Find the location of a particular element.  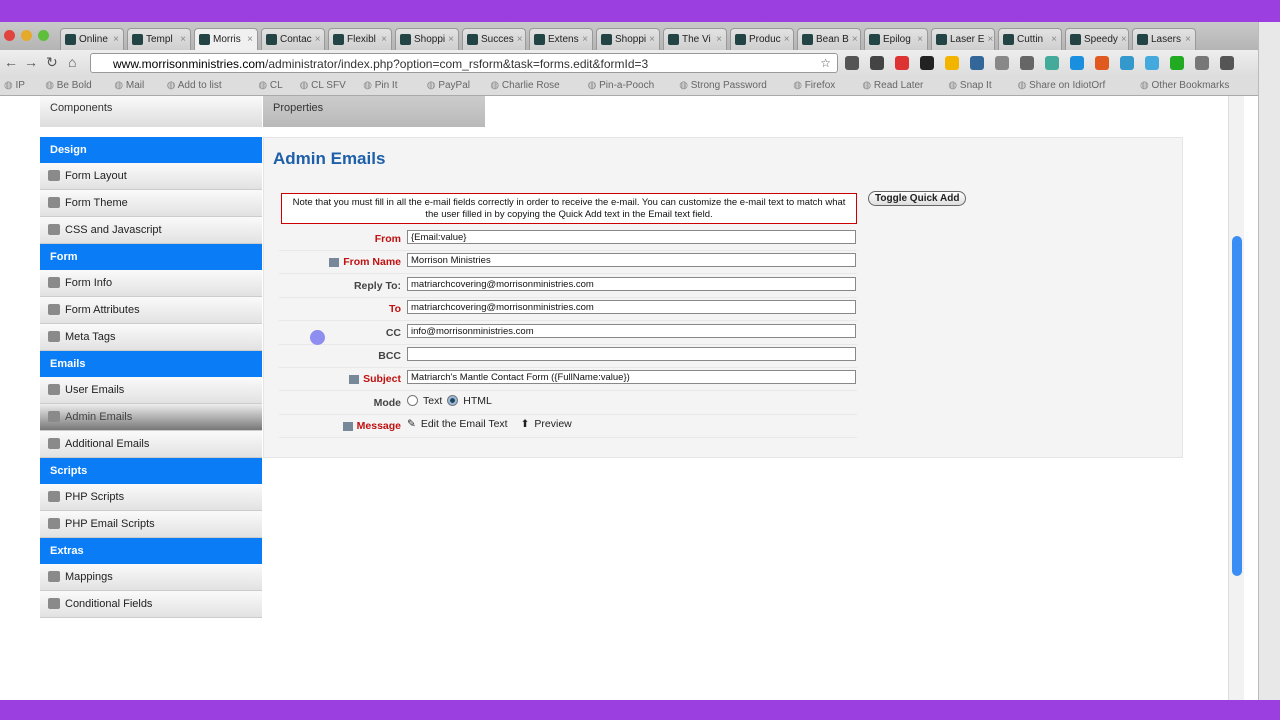

bookmark-item: Charlie Rose is located at coordinates (525, 85).